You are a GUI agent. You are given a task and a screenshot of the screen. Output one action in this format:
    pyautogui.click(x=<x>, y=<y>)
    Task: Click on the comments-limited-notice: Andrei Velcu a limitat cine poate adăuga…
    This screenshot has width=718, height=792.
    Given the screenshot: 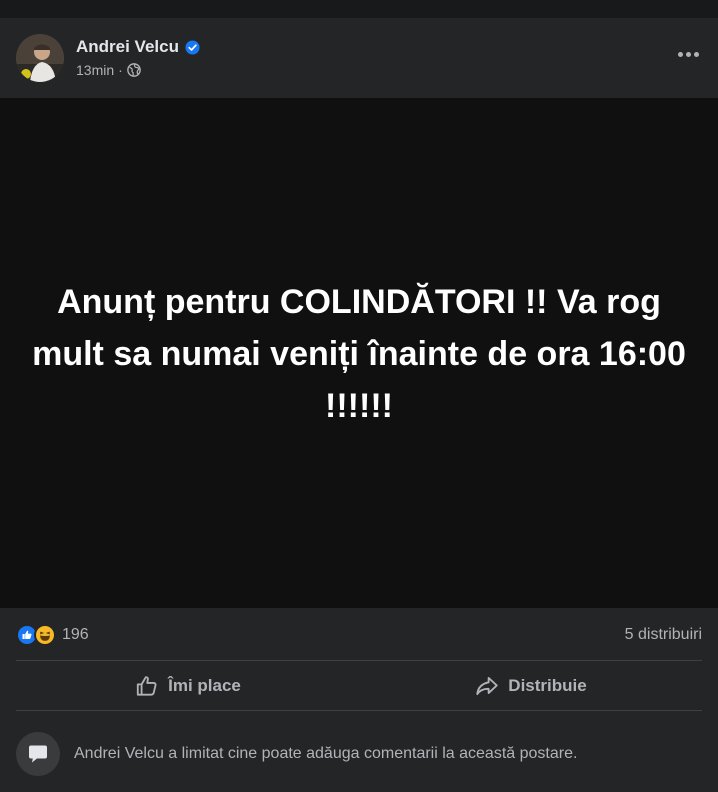 What is the action you would take?
    pyautogui.click(x=359, y=754)
    